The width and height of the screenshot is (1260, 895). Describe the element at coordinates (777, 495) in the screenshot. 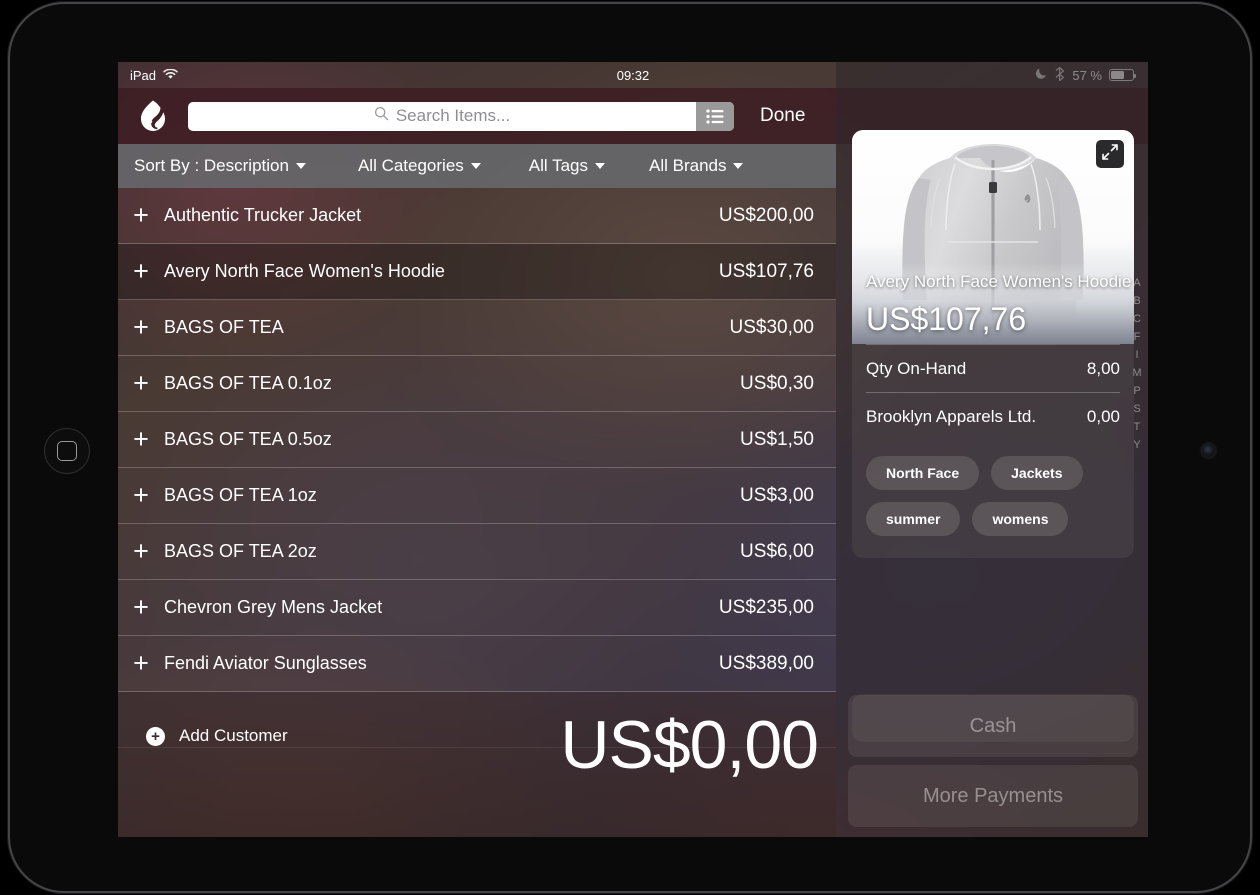

I see `item-price: US$3,00` at that location.